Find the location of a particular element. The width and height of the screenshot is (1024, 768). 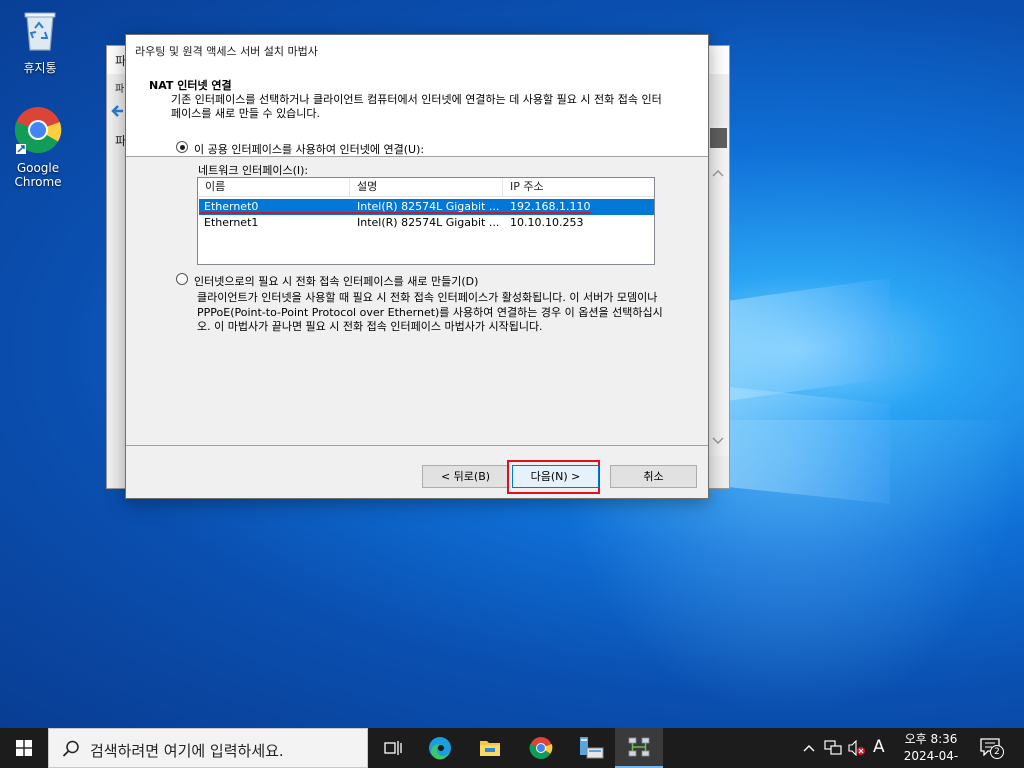

chrome-label: Google Chrome is located at coordinates (38, 175).